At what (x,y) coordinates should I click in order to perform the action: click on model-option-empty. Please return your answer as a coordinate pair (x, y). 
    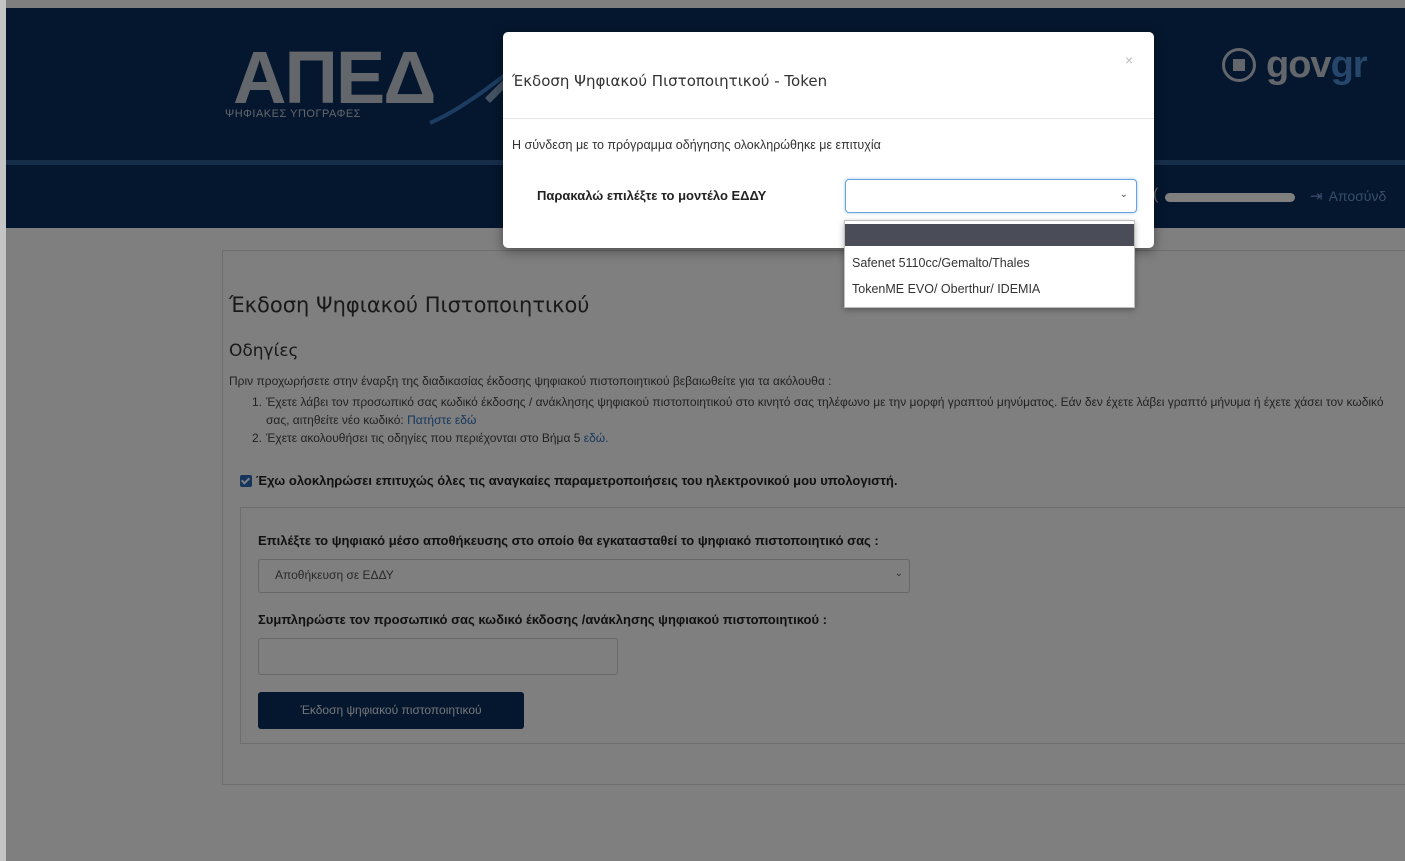
    Looking at the image, I should click on (989, 235).